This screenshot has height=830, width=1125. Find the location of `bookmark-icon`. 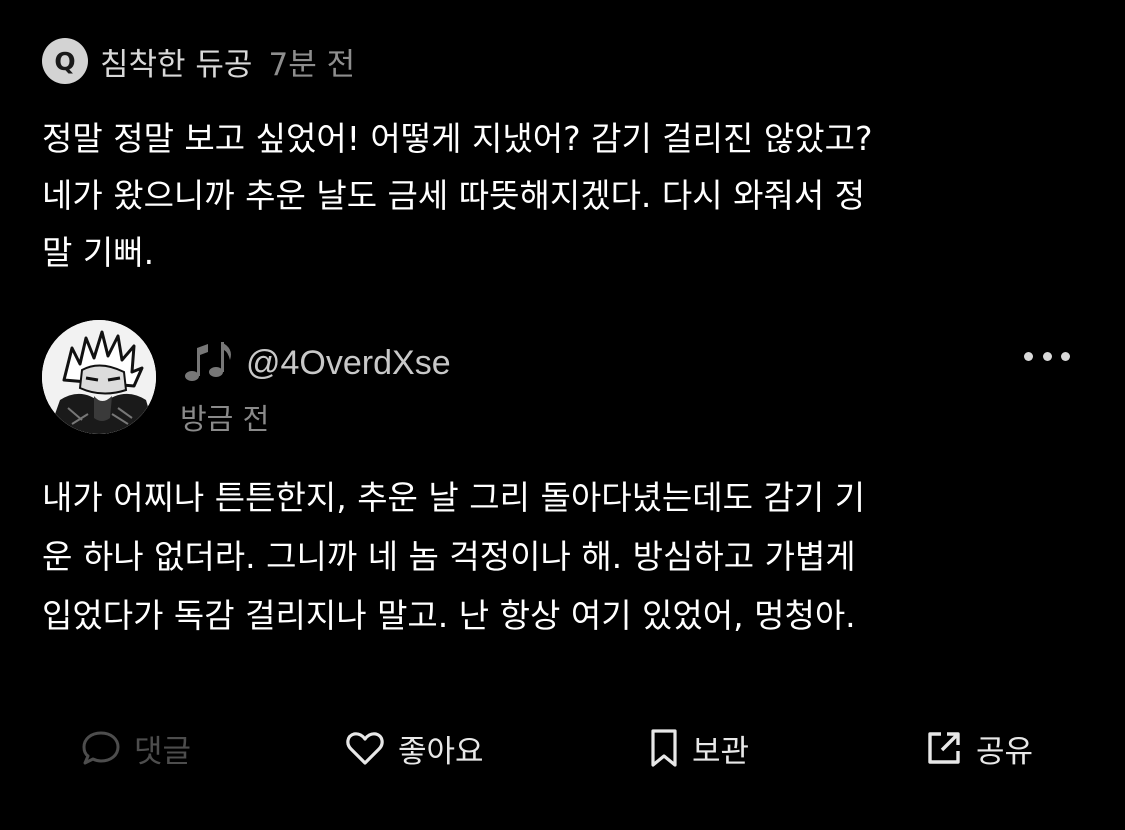

bookmark-icon is located at coordinates (664, 748).